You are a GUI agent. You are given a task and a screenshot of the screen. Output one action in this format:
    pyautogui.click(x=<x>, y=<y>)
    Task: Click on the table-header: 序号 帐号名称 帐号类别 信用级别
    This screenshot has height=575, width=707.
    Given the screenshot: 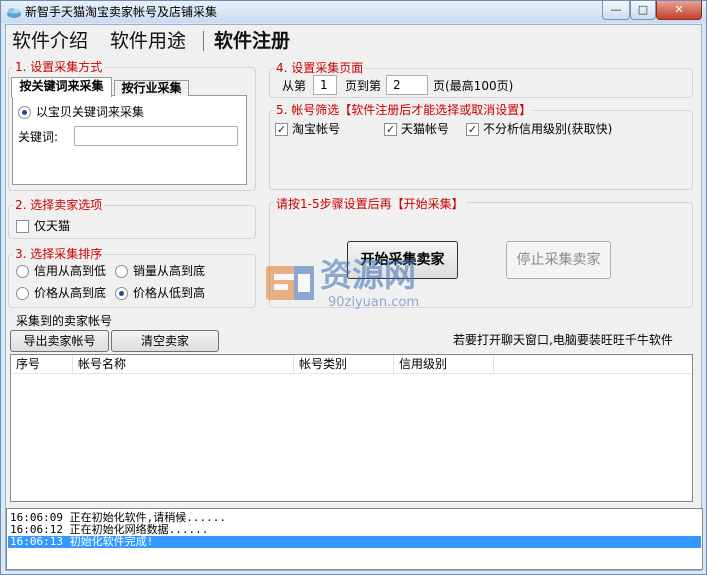 What is the action you would take?
    pyautogui.click(x=351, y=364)
    